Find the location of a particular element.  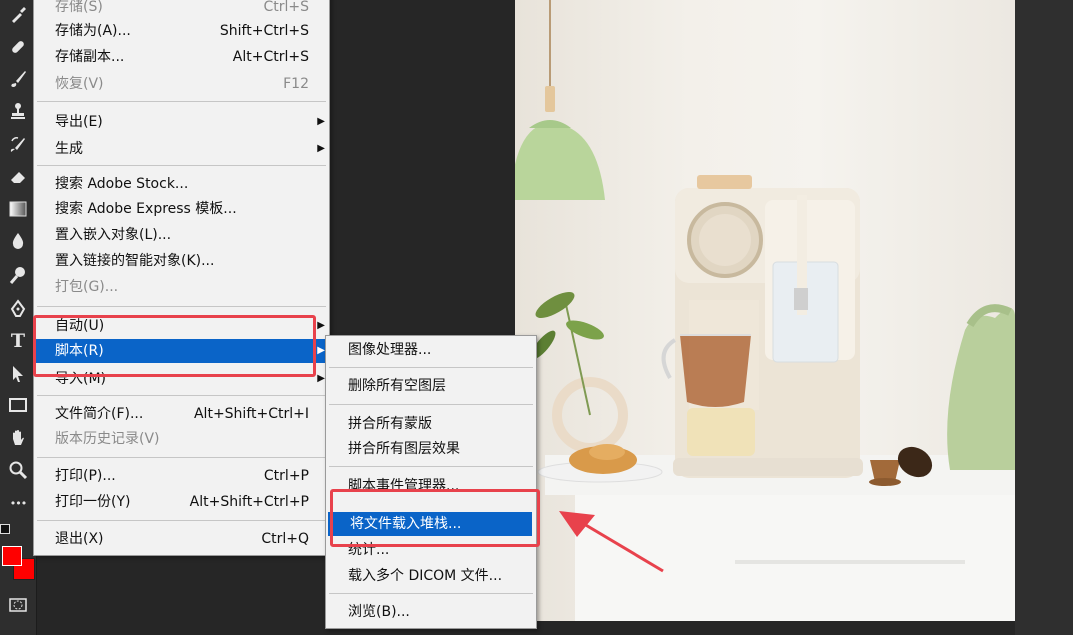

menu-item-save-as: 存储为(A)... Shift+Ctrl+S is located at coordinates (181, 31).